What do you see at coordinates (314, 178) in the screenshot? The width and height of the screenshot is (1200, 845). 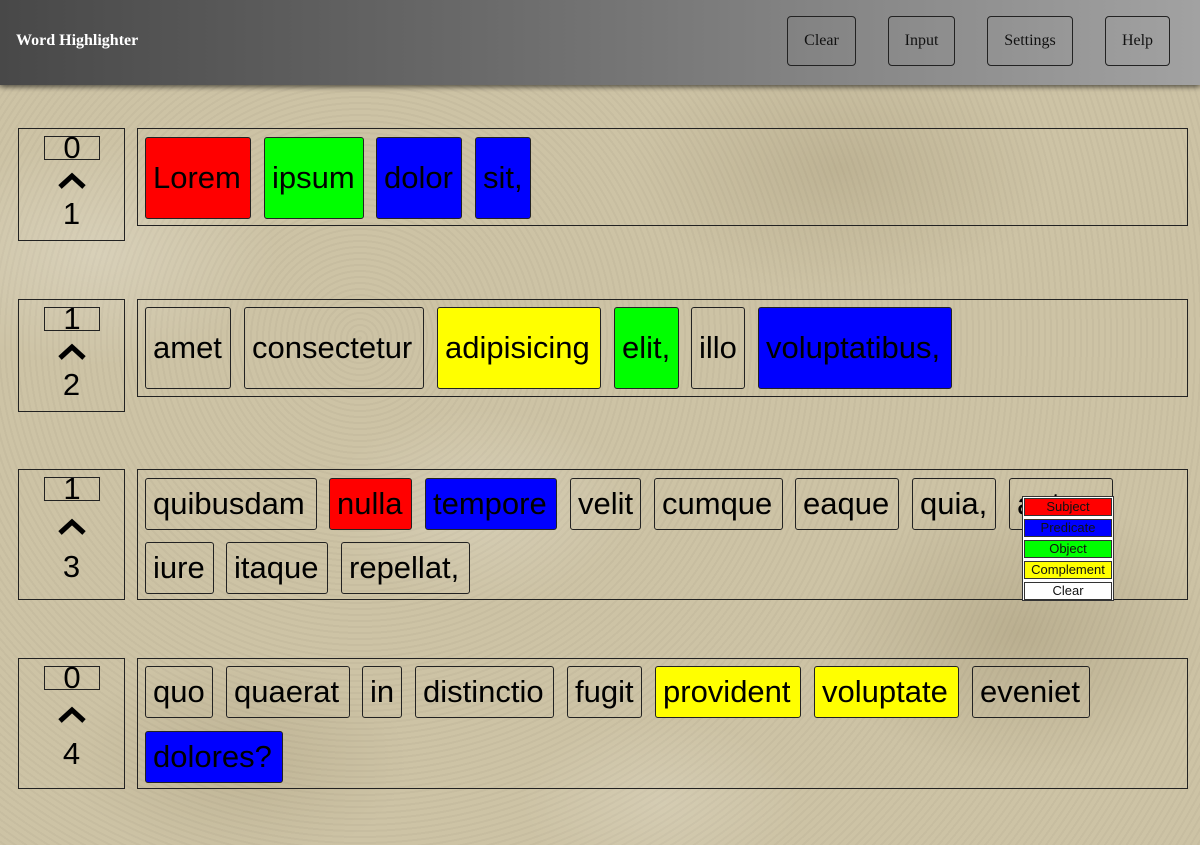 I see `word-token: ipsum` at bounding box center [314, 178].